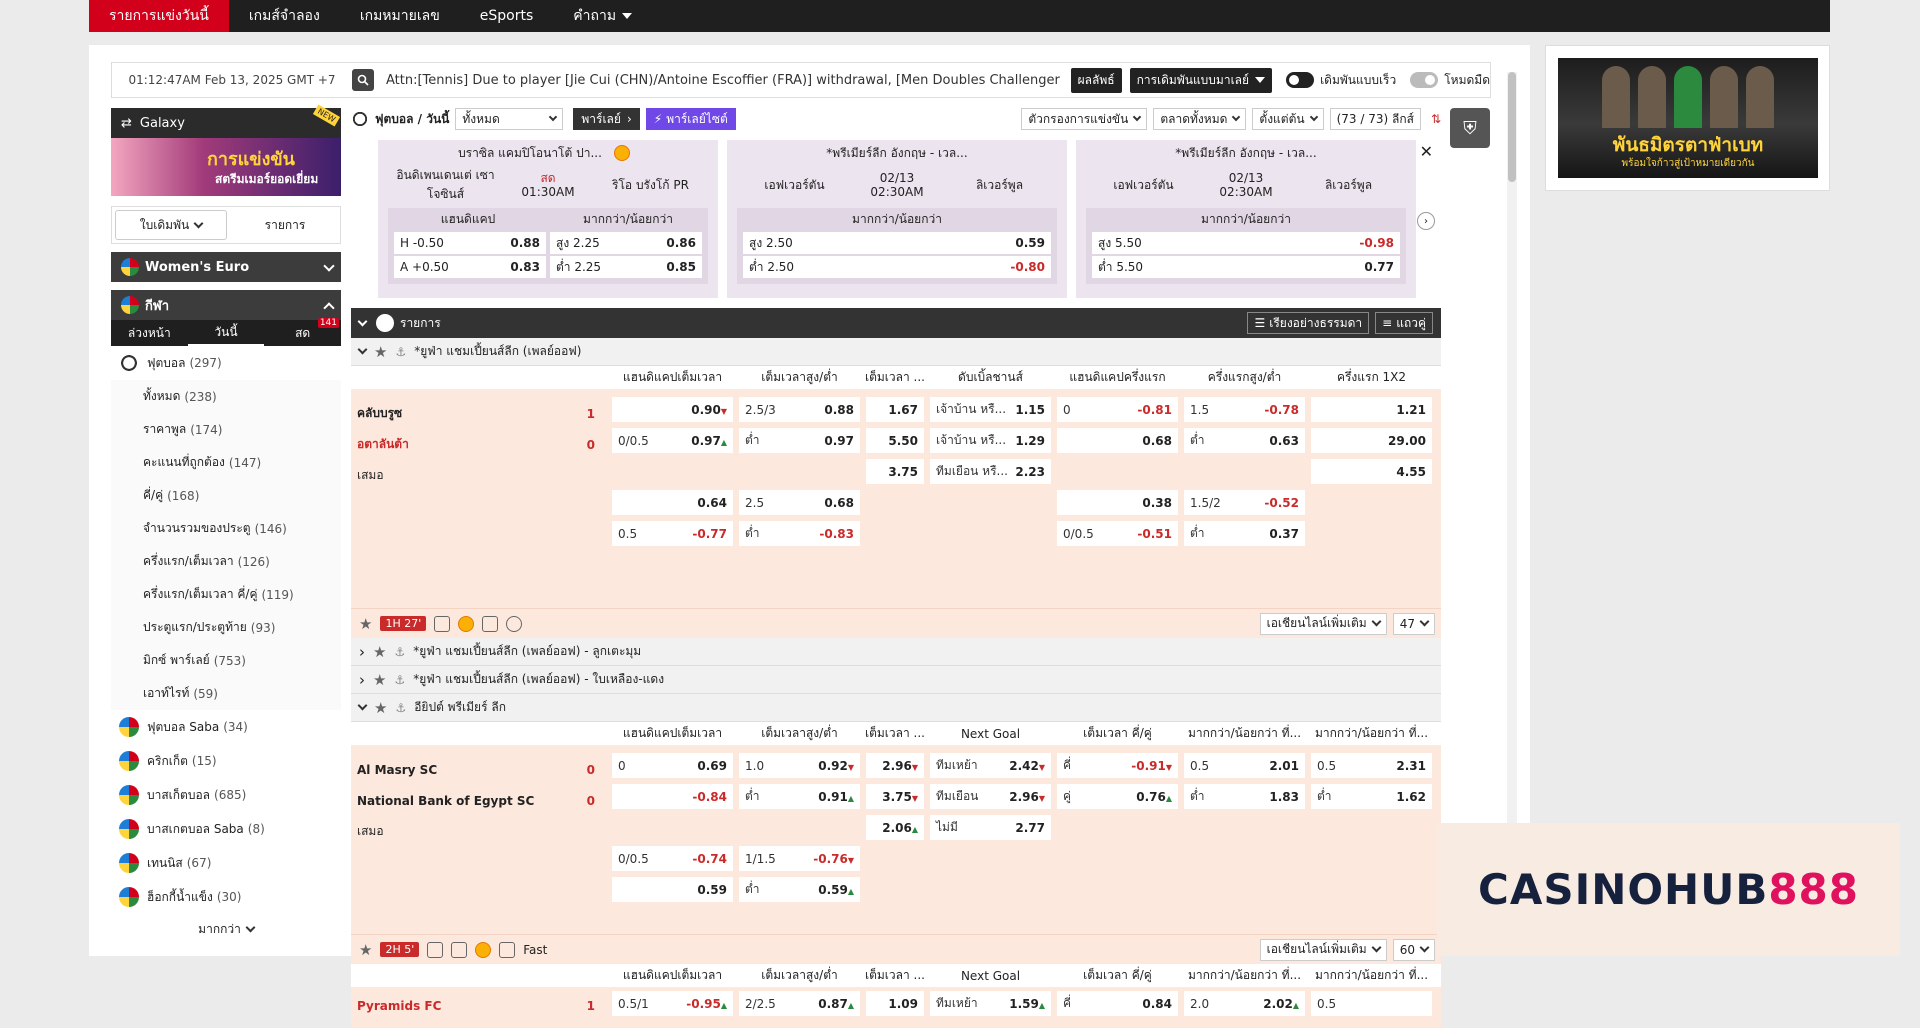  I want to click on odds-cell: 2.0 2.02▲, so click(1244, 1003).